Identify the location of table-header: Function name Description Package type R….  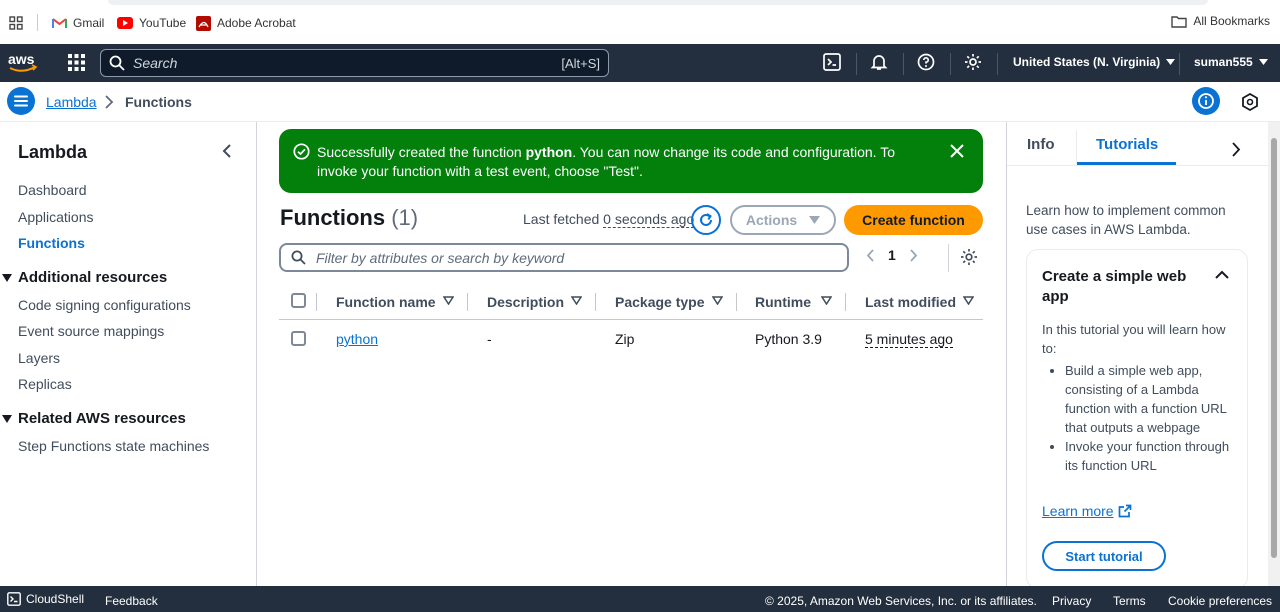
(631, 304).